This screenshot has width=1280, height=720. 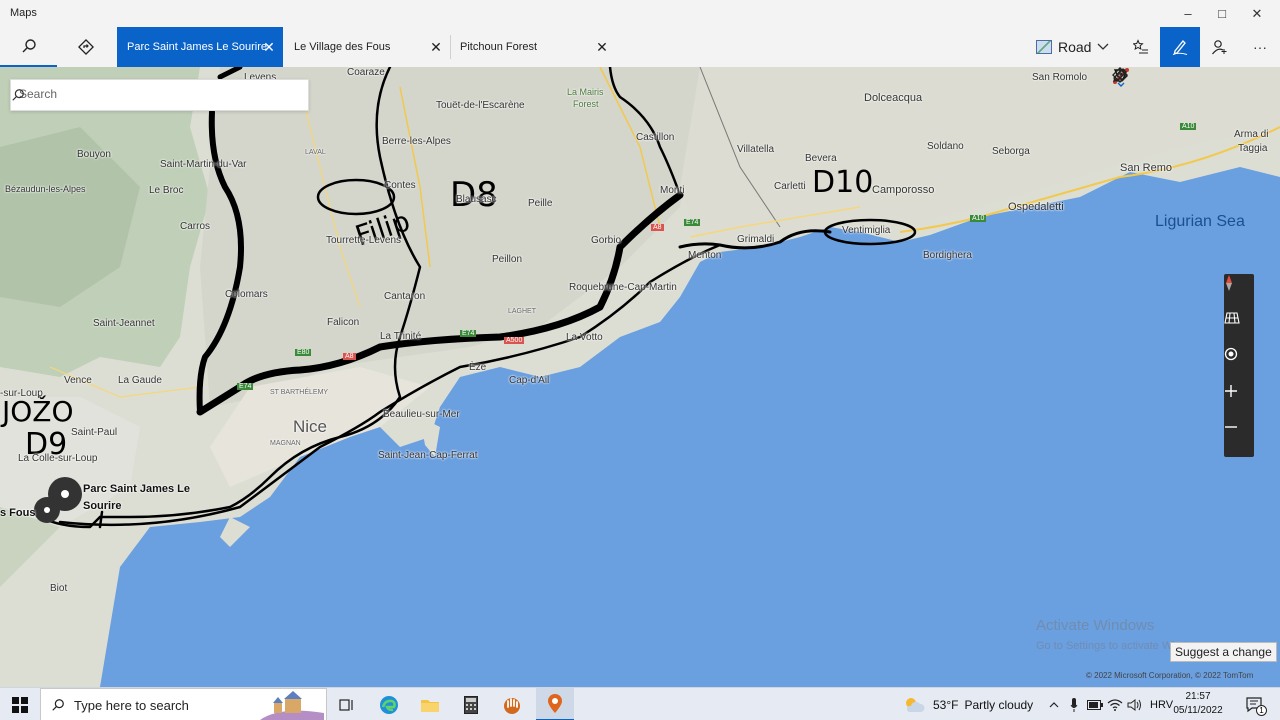 I want to click on maps-taskbar-button, so click(x=555, y=704).